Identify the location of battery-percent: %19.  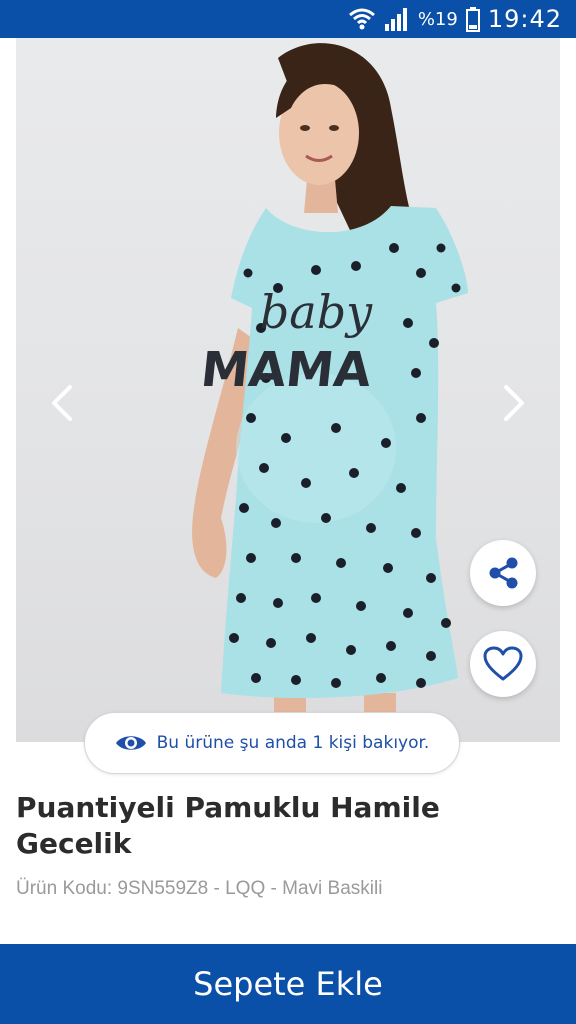
(437, 19).